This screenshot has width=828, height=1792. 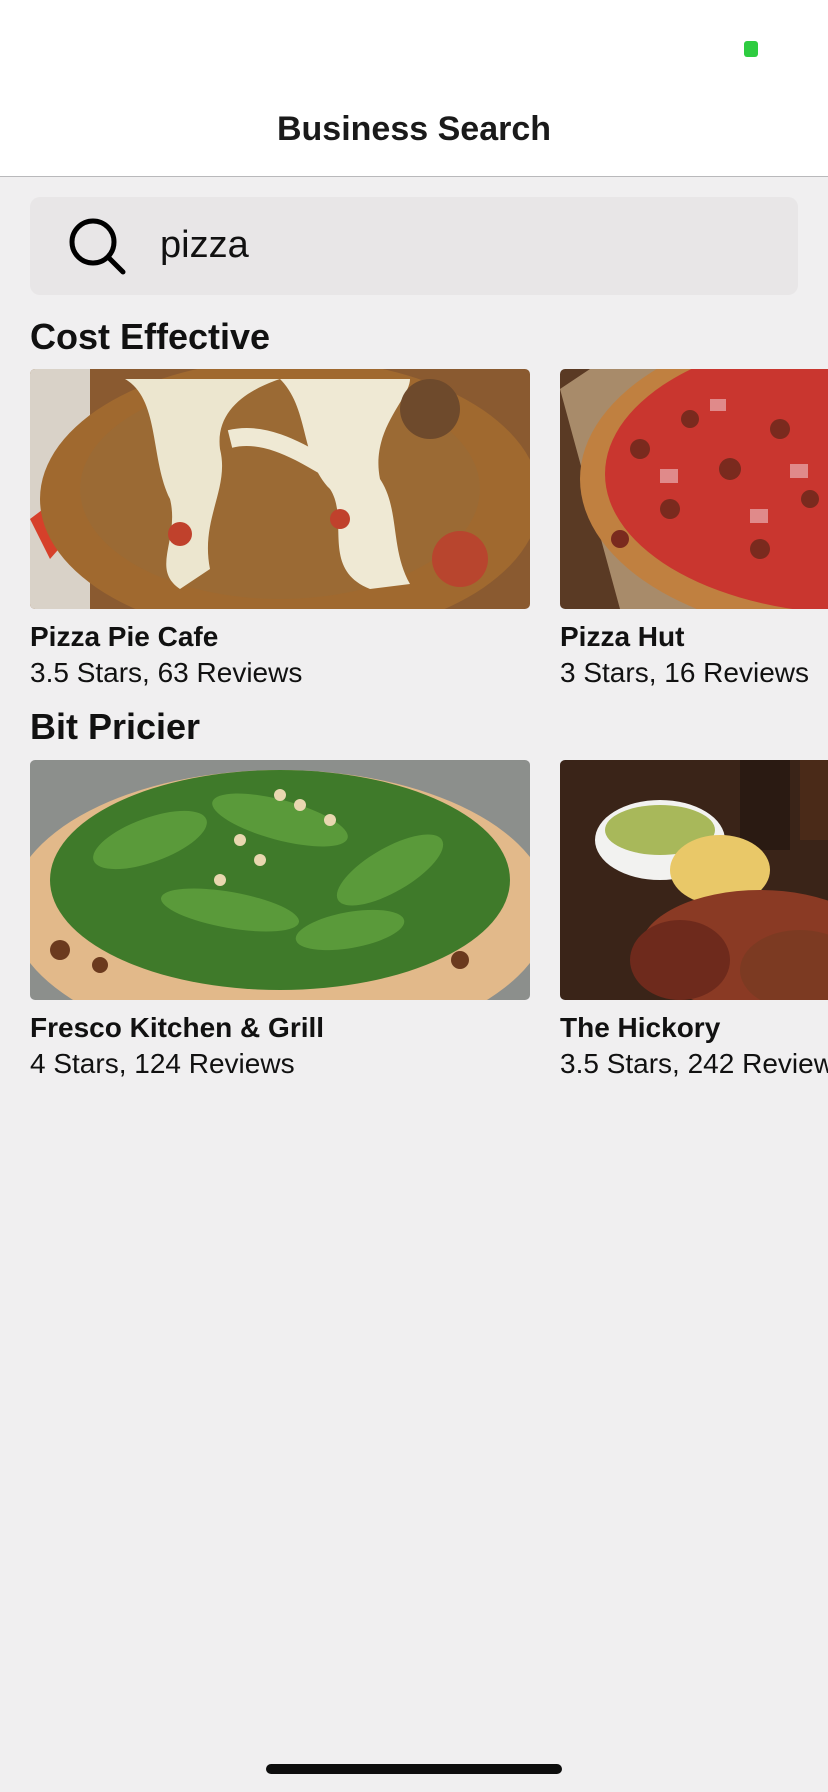 What do you see at coordinates (150, 336) in the screenshot?
I see `section-title-cost-effective: Cost Effective` at bounding box center [150, 336].